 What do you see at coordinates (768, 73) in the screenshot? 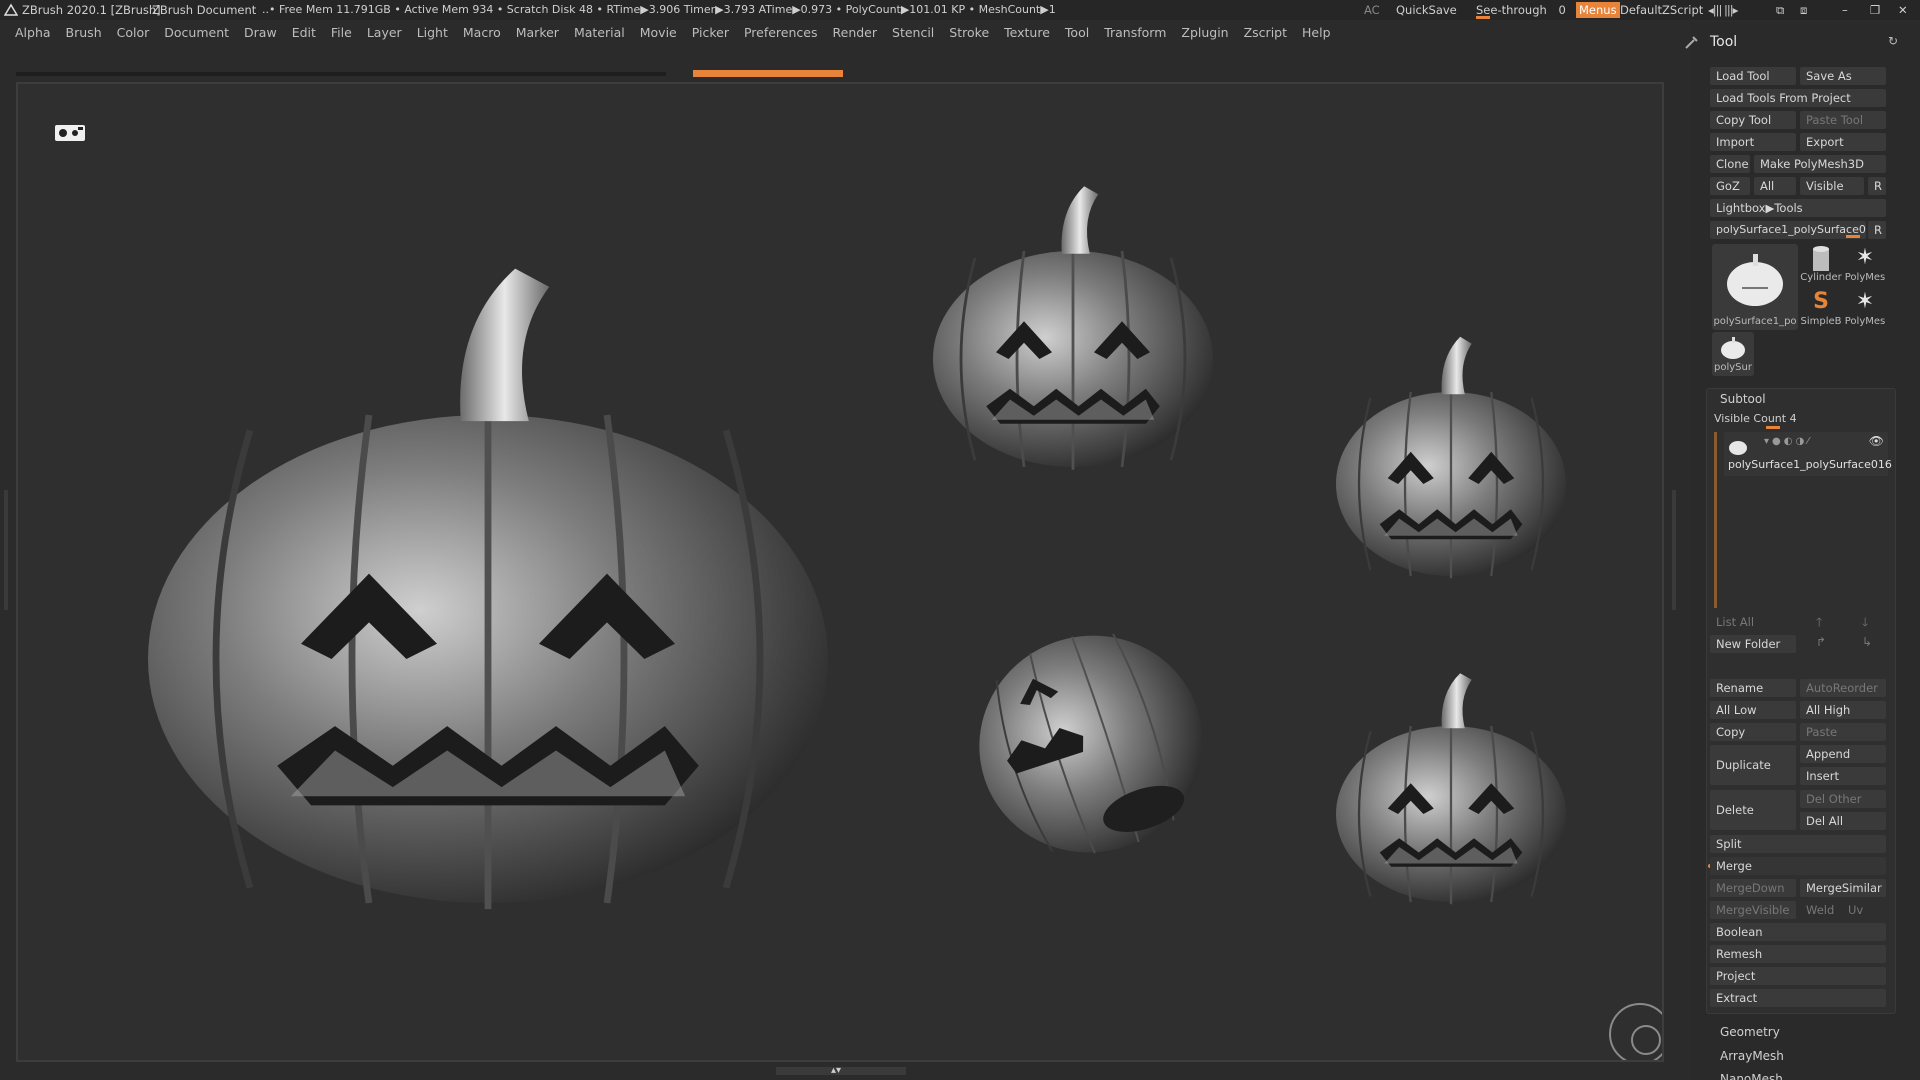
I see `active-tab-indicator` at bounding box center [768, 73].